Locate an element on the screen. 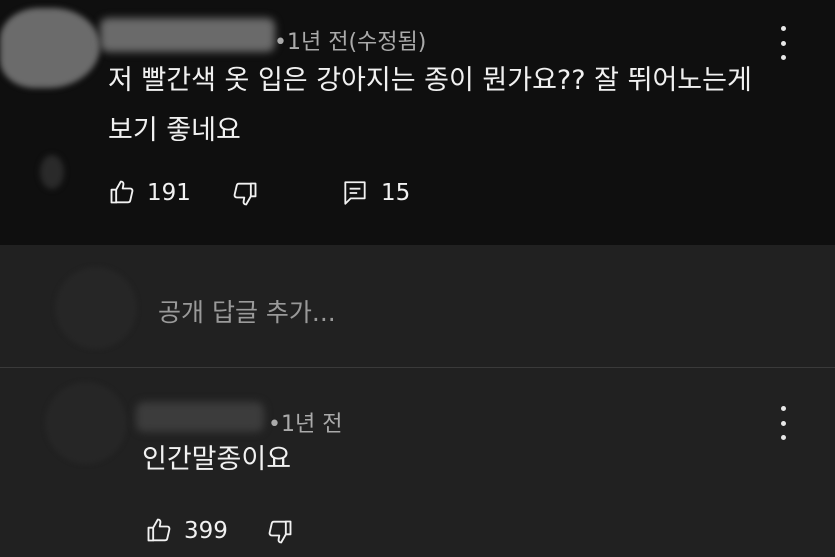  like-count: 191 is located at coordinates (169, 193).